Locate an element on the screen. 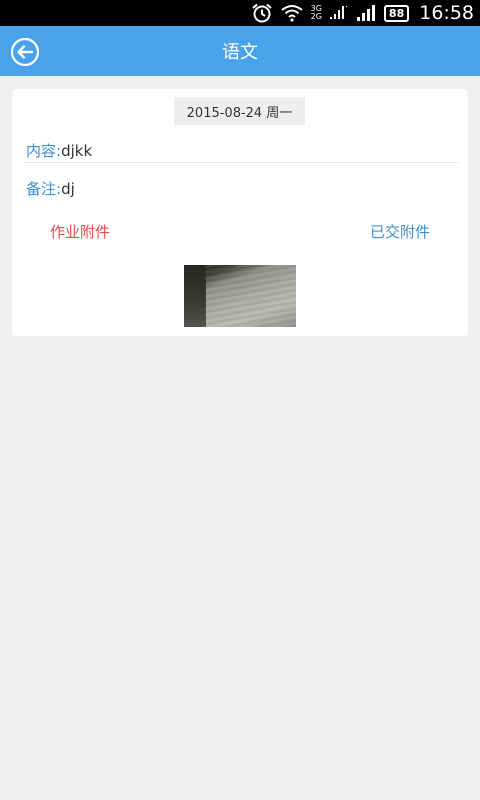 The width and height of the screenshot is (480, 800). note-label: 备注: is located at coordinates (44, 189).